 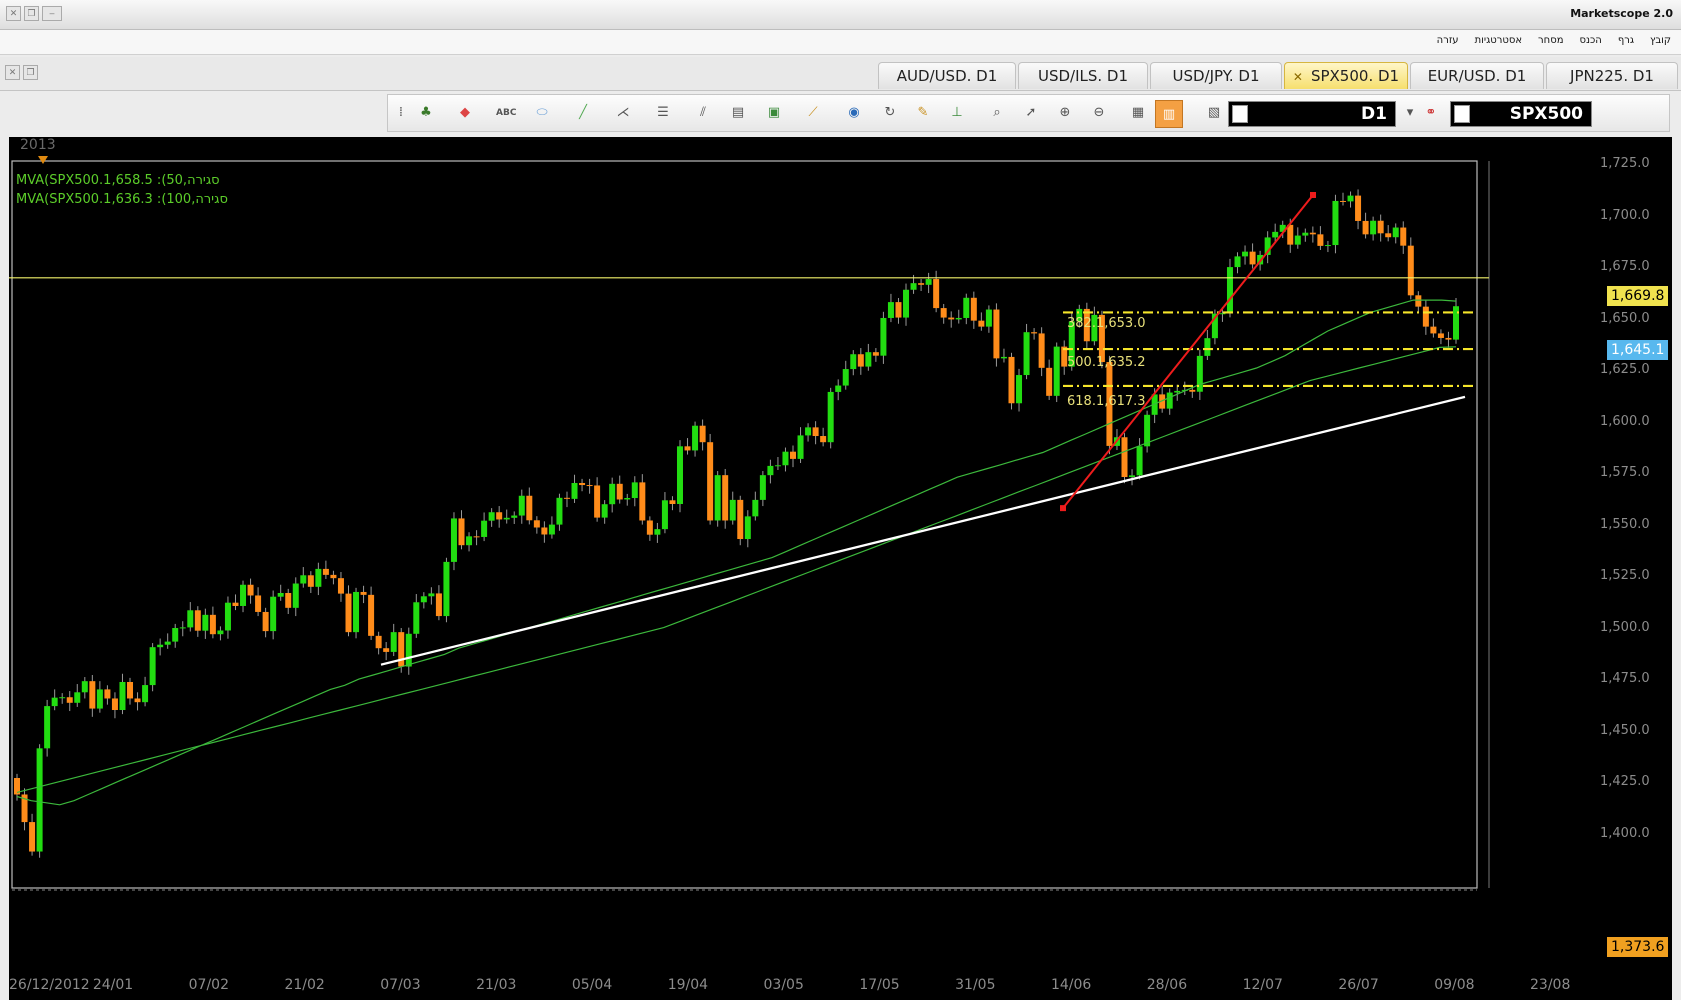 I want to click on instrument-field: SPX500, so click(x=1521, y=114).